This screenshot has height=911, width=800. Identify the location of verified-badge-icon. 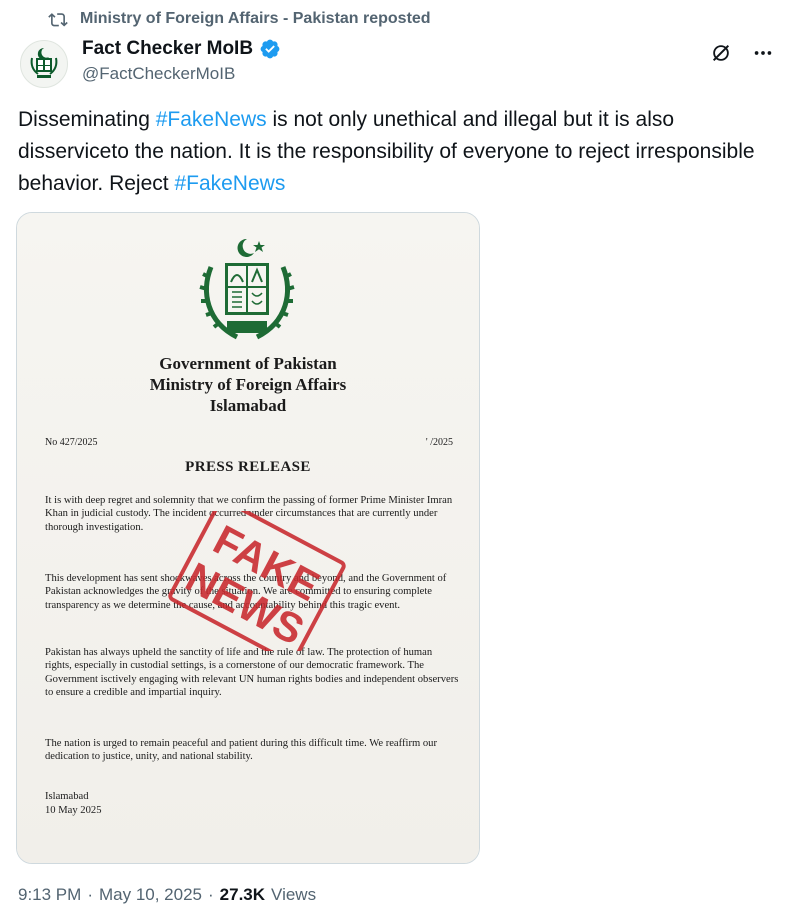
(270, 49).